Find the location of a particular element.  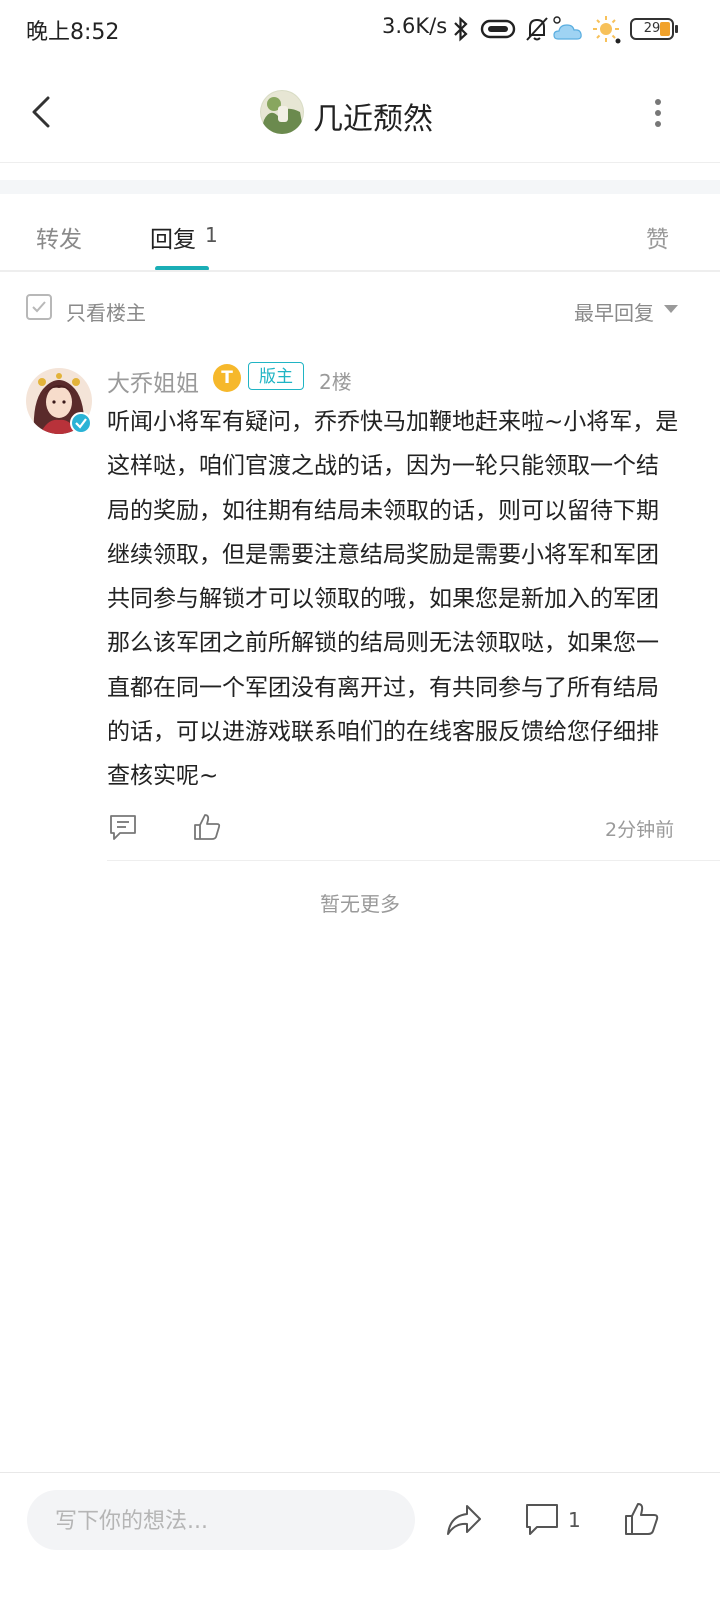

bluetooth-icon is located at coordinates (461, 29).